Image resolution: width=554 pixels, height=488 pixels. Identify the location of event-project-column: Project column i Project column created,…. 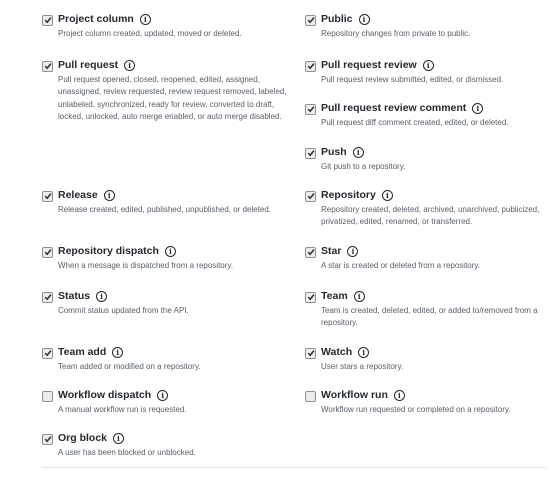
(167, 26).